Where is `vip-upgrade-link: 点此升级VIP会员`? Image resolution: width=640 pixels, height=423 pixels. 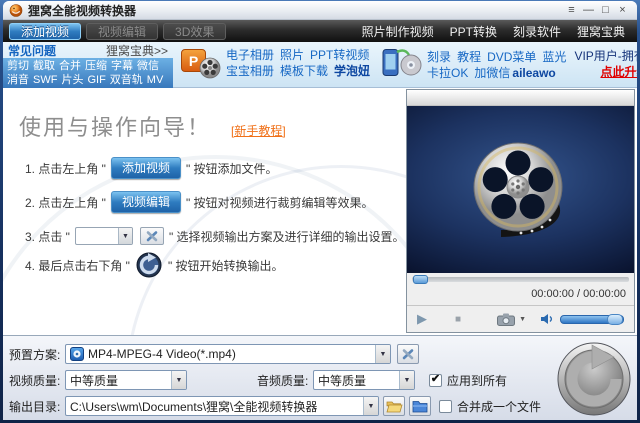
vip-upgrade-link: 点此升级VIP会员 is located at coordinates (605, 72).